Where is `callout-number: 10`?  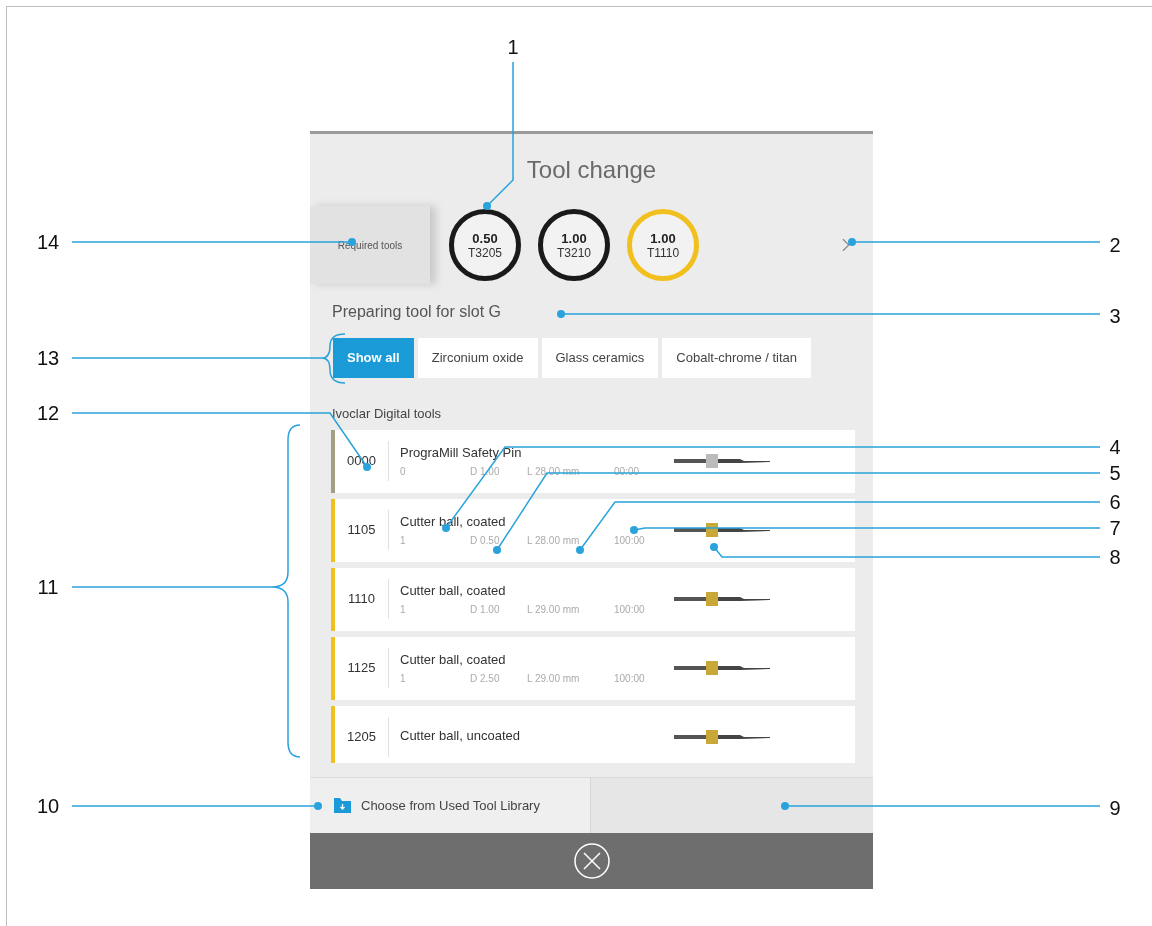
callout-number: 10 is located at coordinates (48, 806).